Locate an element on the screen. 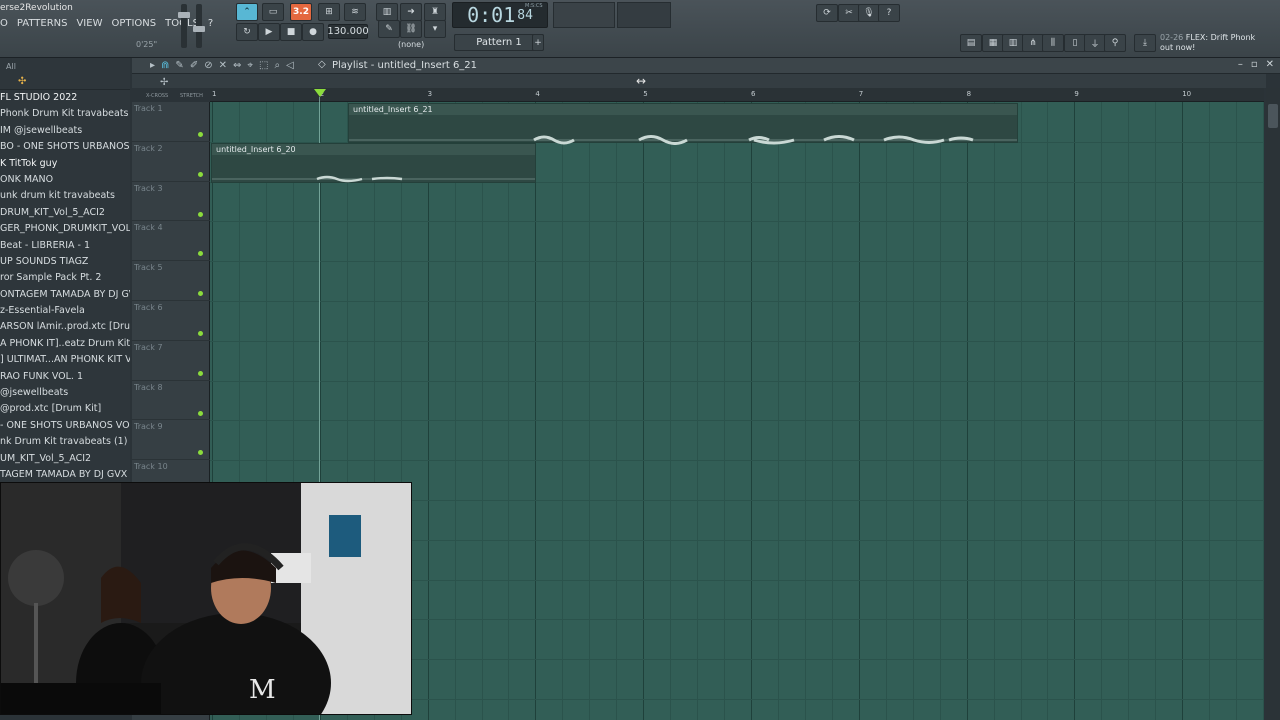 This screenshot has width=1280, height=720. pencil-icon: ✎ is located at coordinates (179, 65).